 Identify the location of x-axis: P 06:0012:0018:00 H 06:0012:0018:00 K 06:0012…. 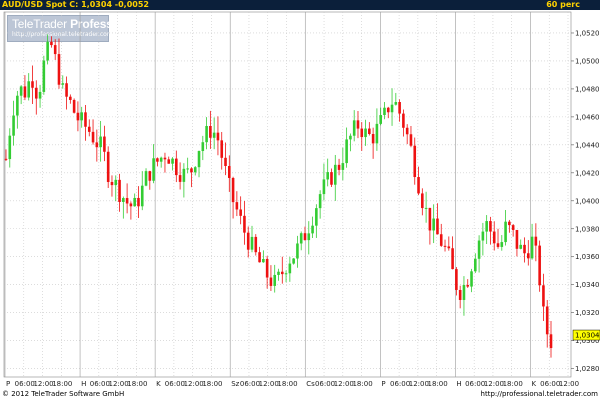
(292, 384).